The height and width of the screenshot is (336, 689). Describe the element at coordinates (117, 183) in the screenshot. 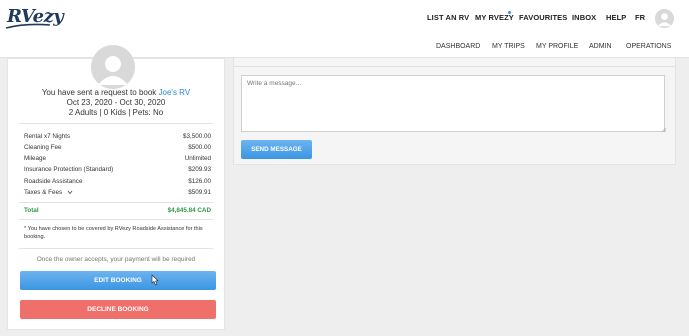

I see `fee-row-roadside: Roadside Assistance $126.00` at that location.